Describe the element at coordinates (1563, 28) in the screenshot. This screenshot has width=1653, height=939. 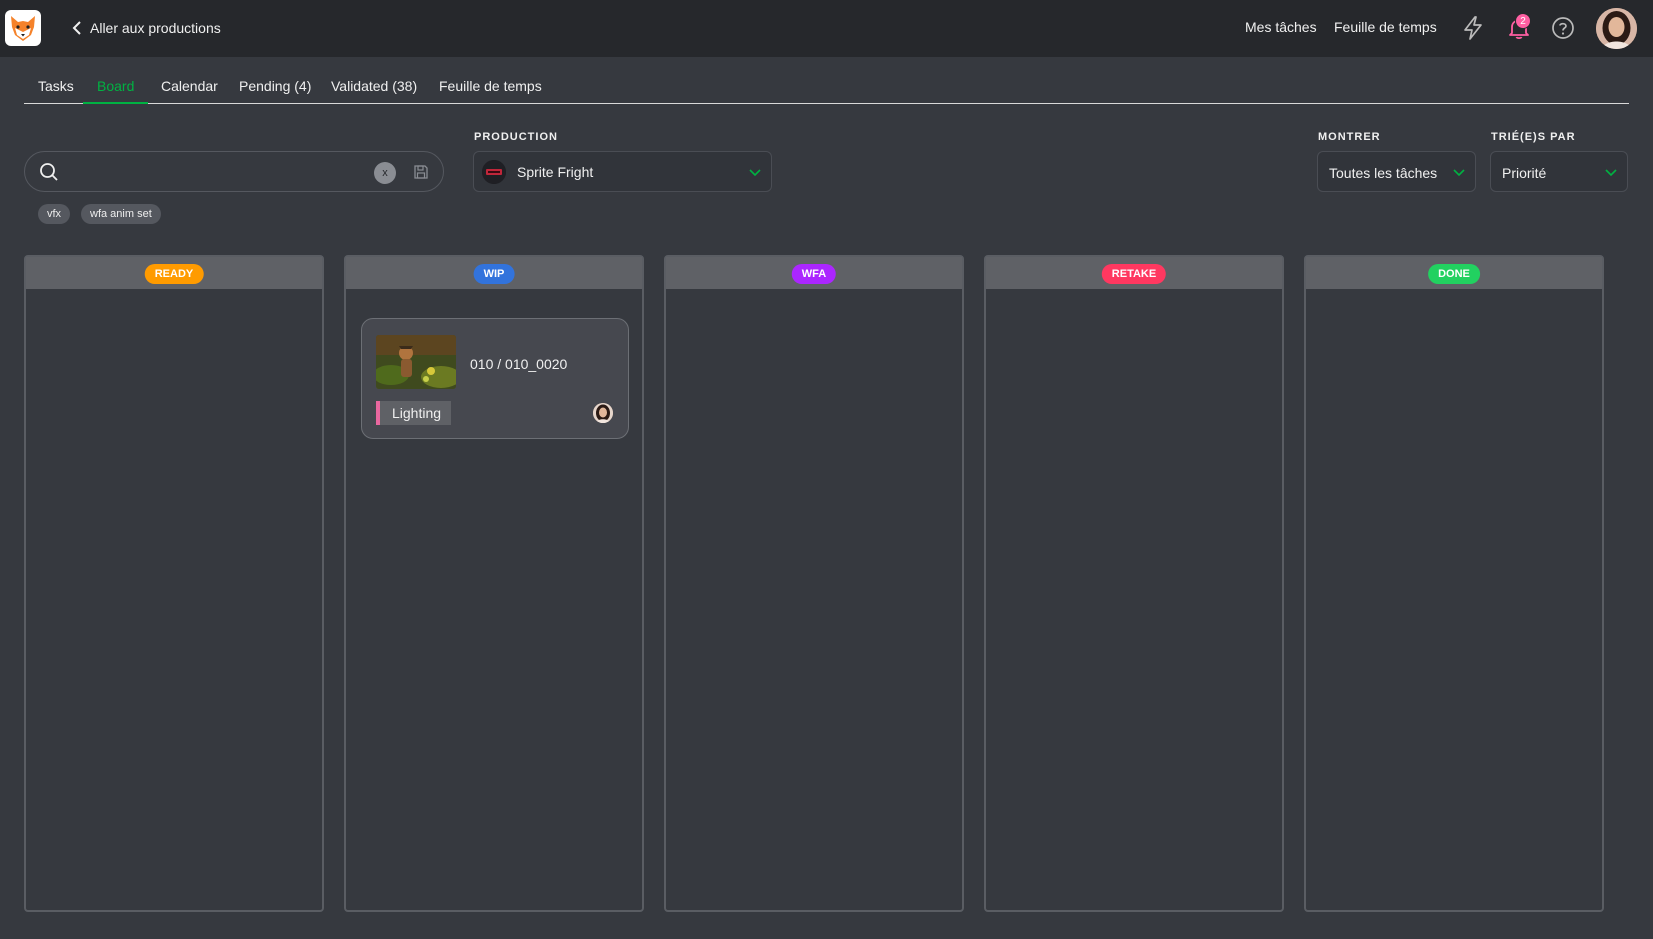
I see `help-icon` at that location.